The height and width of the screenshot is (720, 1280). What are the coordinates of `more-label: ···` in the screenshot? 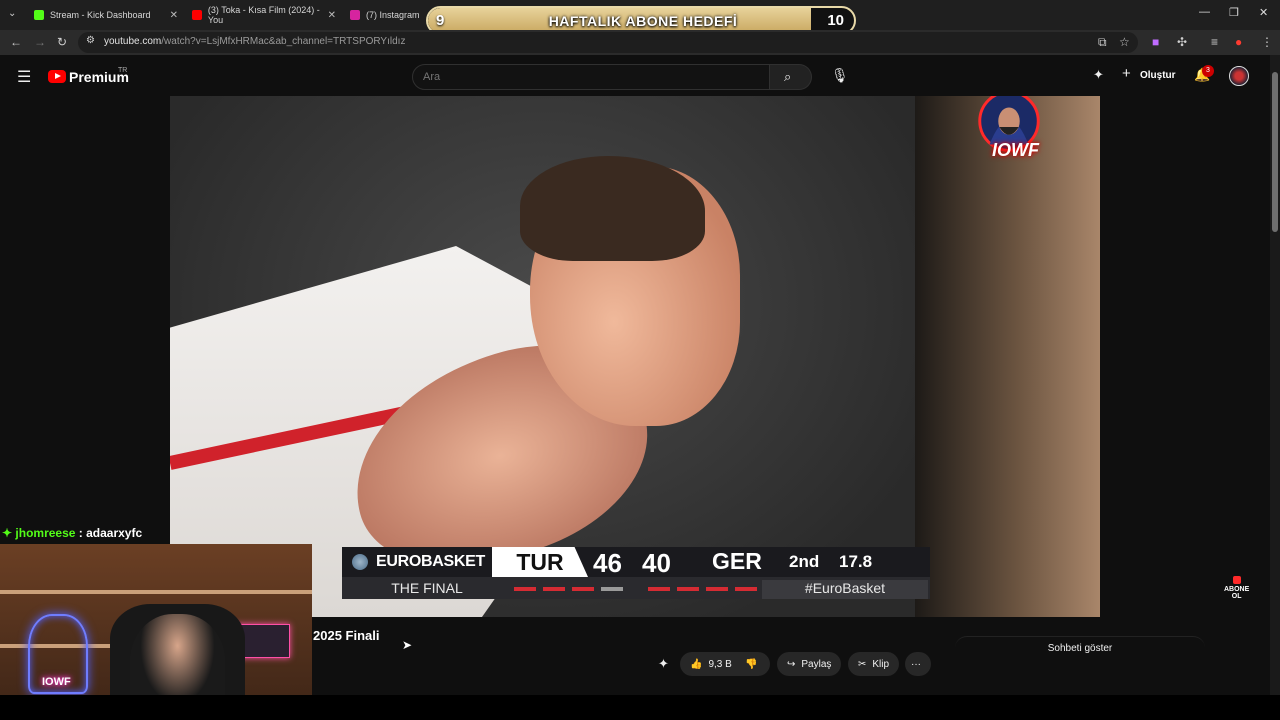 It's located at (916, 664).